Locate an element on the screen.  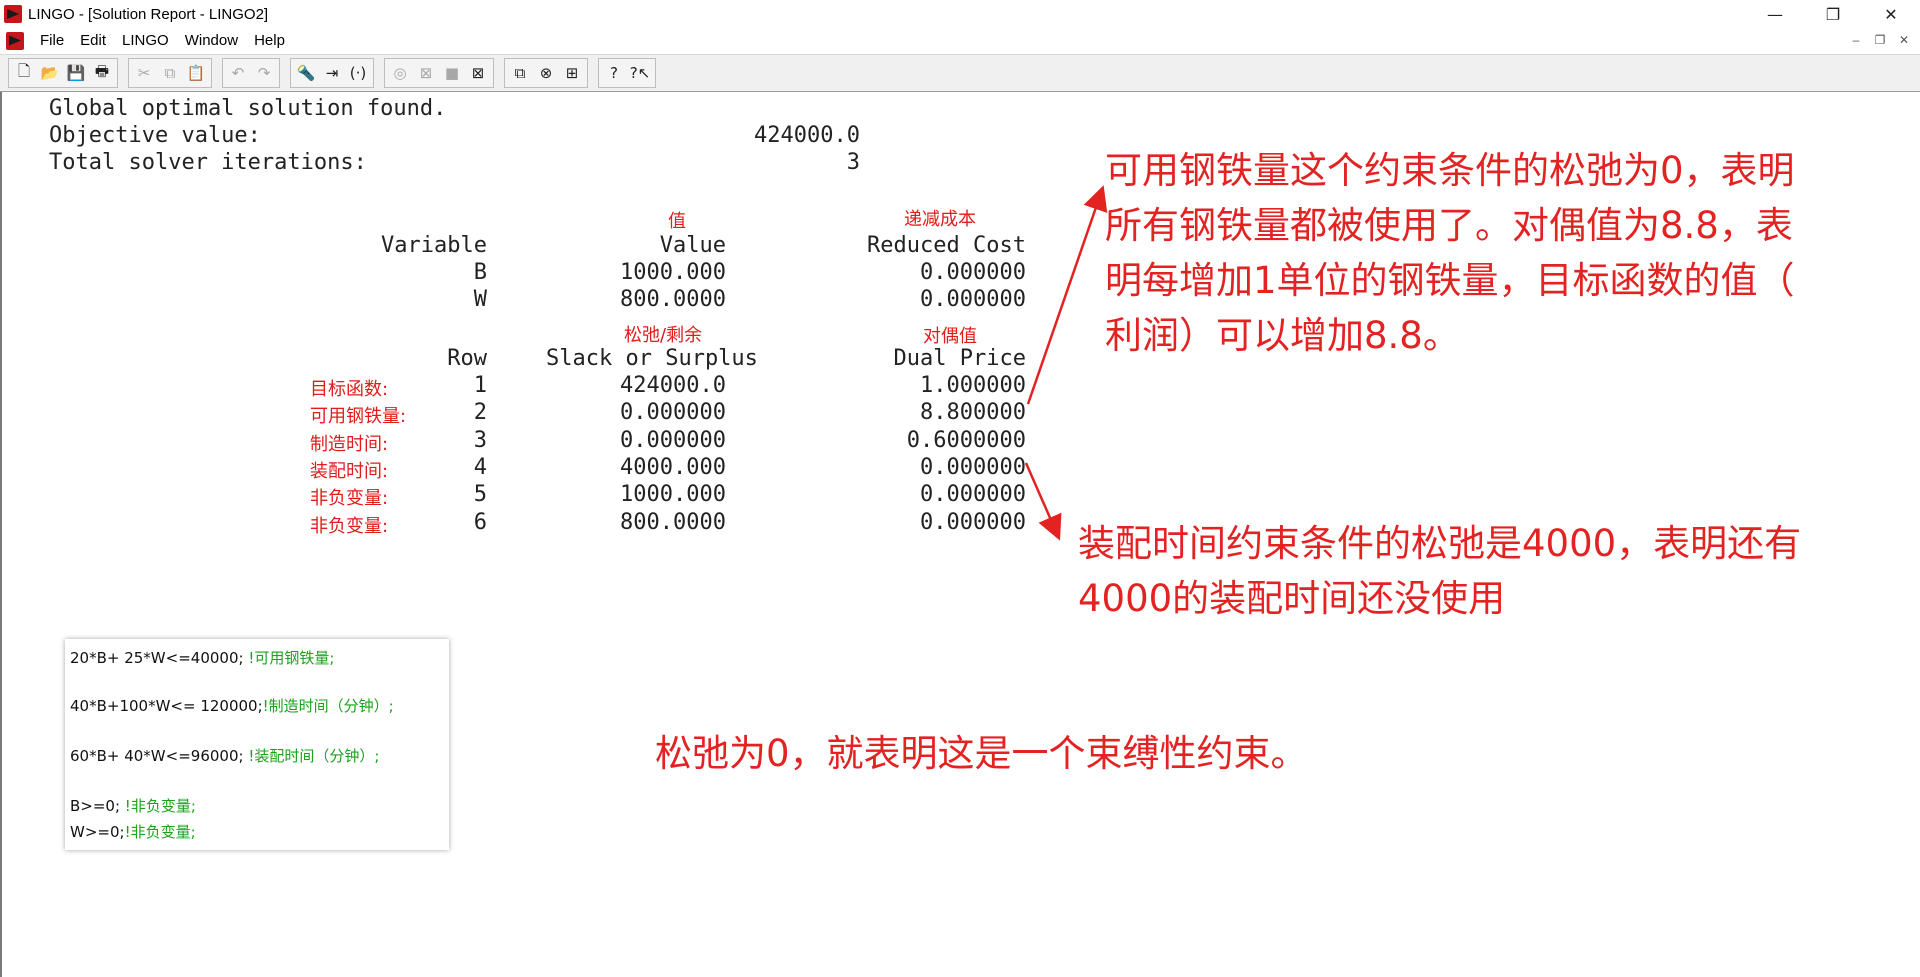
row-dual-price: 0.6000000 is located at coordinates (966, 440).